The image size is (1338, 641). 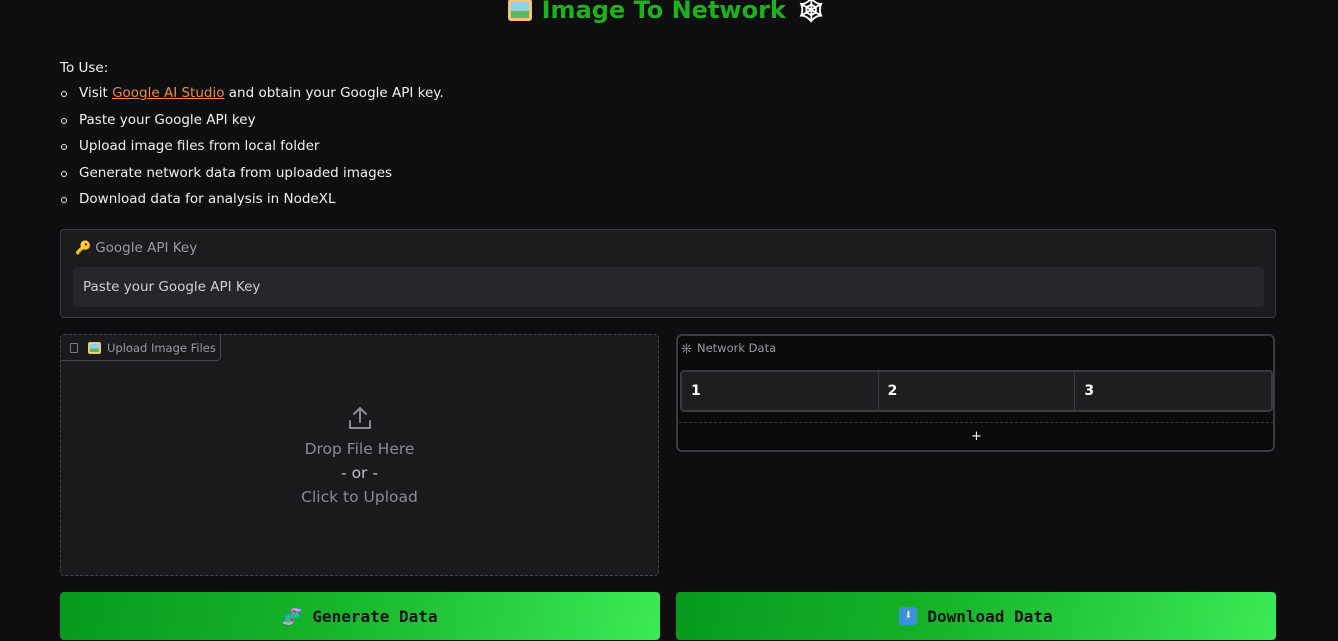 I want to click on page-title-text: Image To Network, so click(x=663, y=12).